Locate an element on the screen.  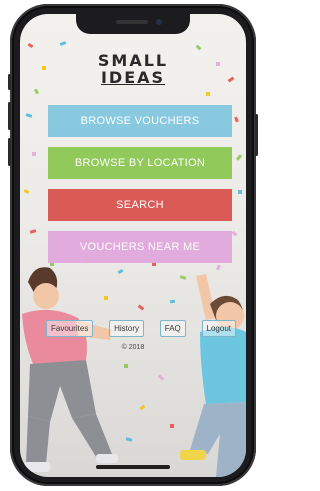
vouchers-near-me-button: VOUCHERS NEAR ME is located at coordinates (140, 247).